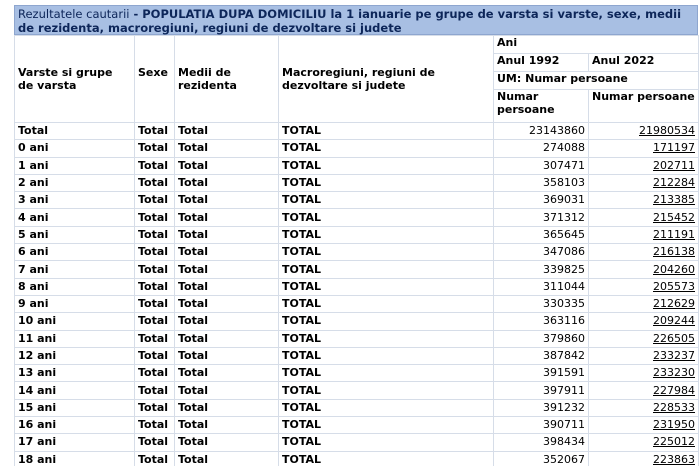 Image resolution: width=700 pixels, height=466 pixels. I want to click on value-link: 231950, so click(674, 424).